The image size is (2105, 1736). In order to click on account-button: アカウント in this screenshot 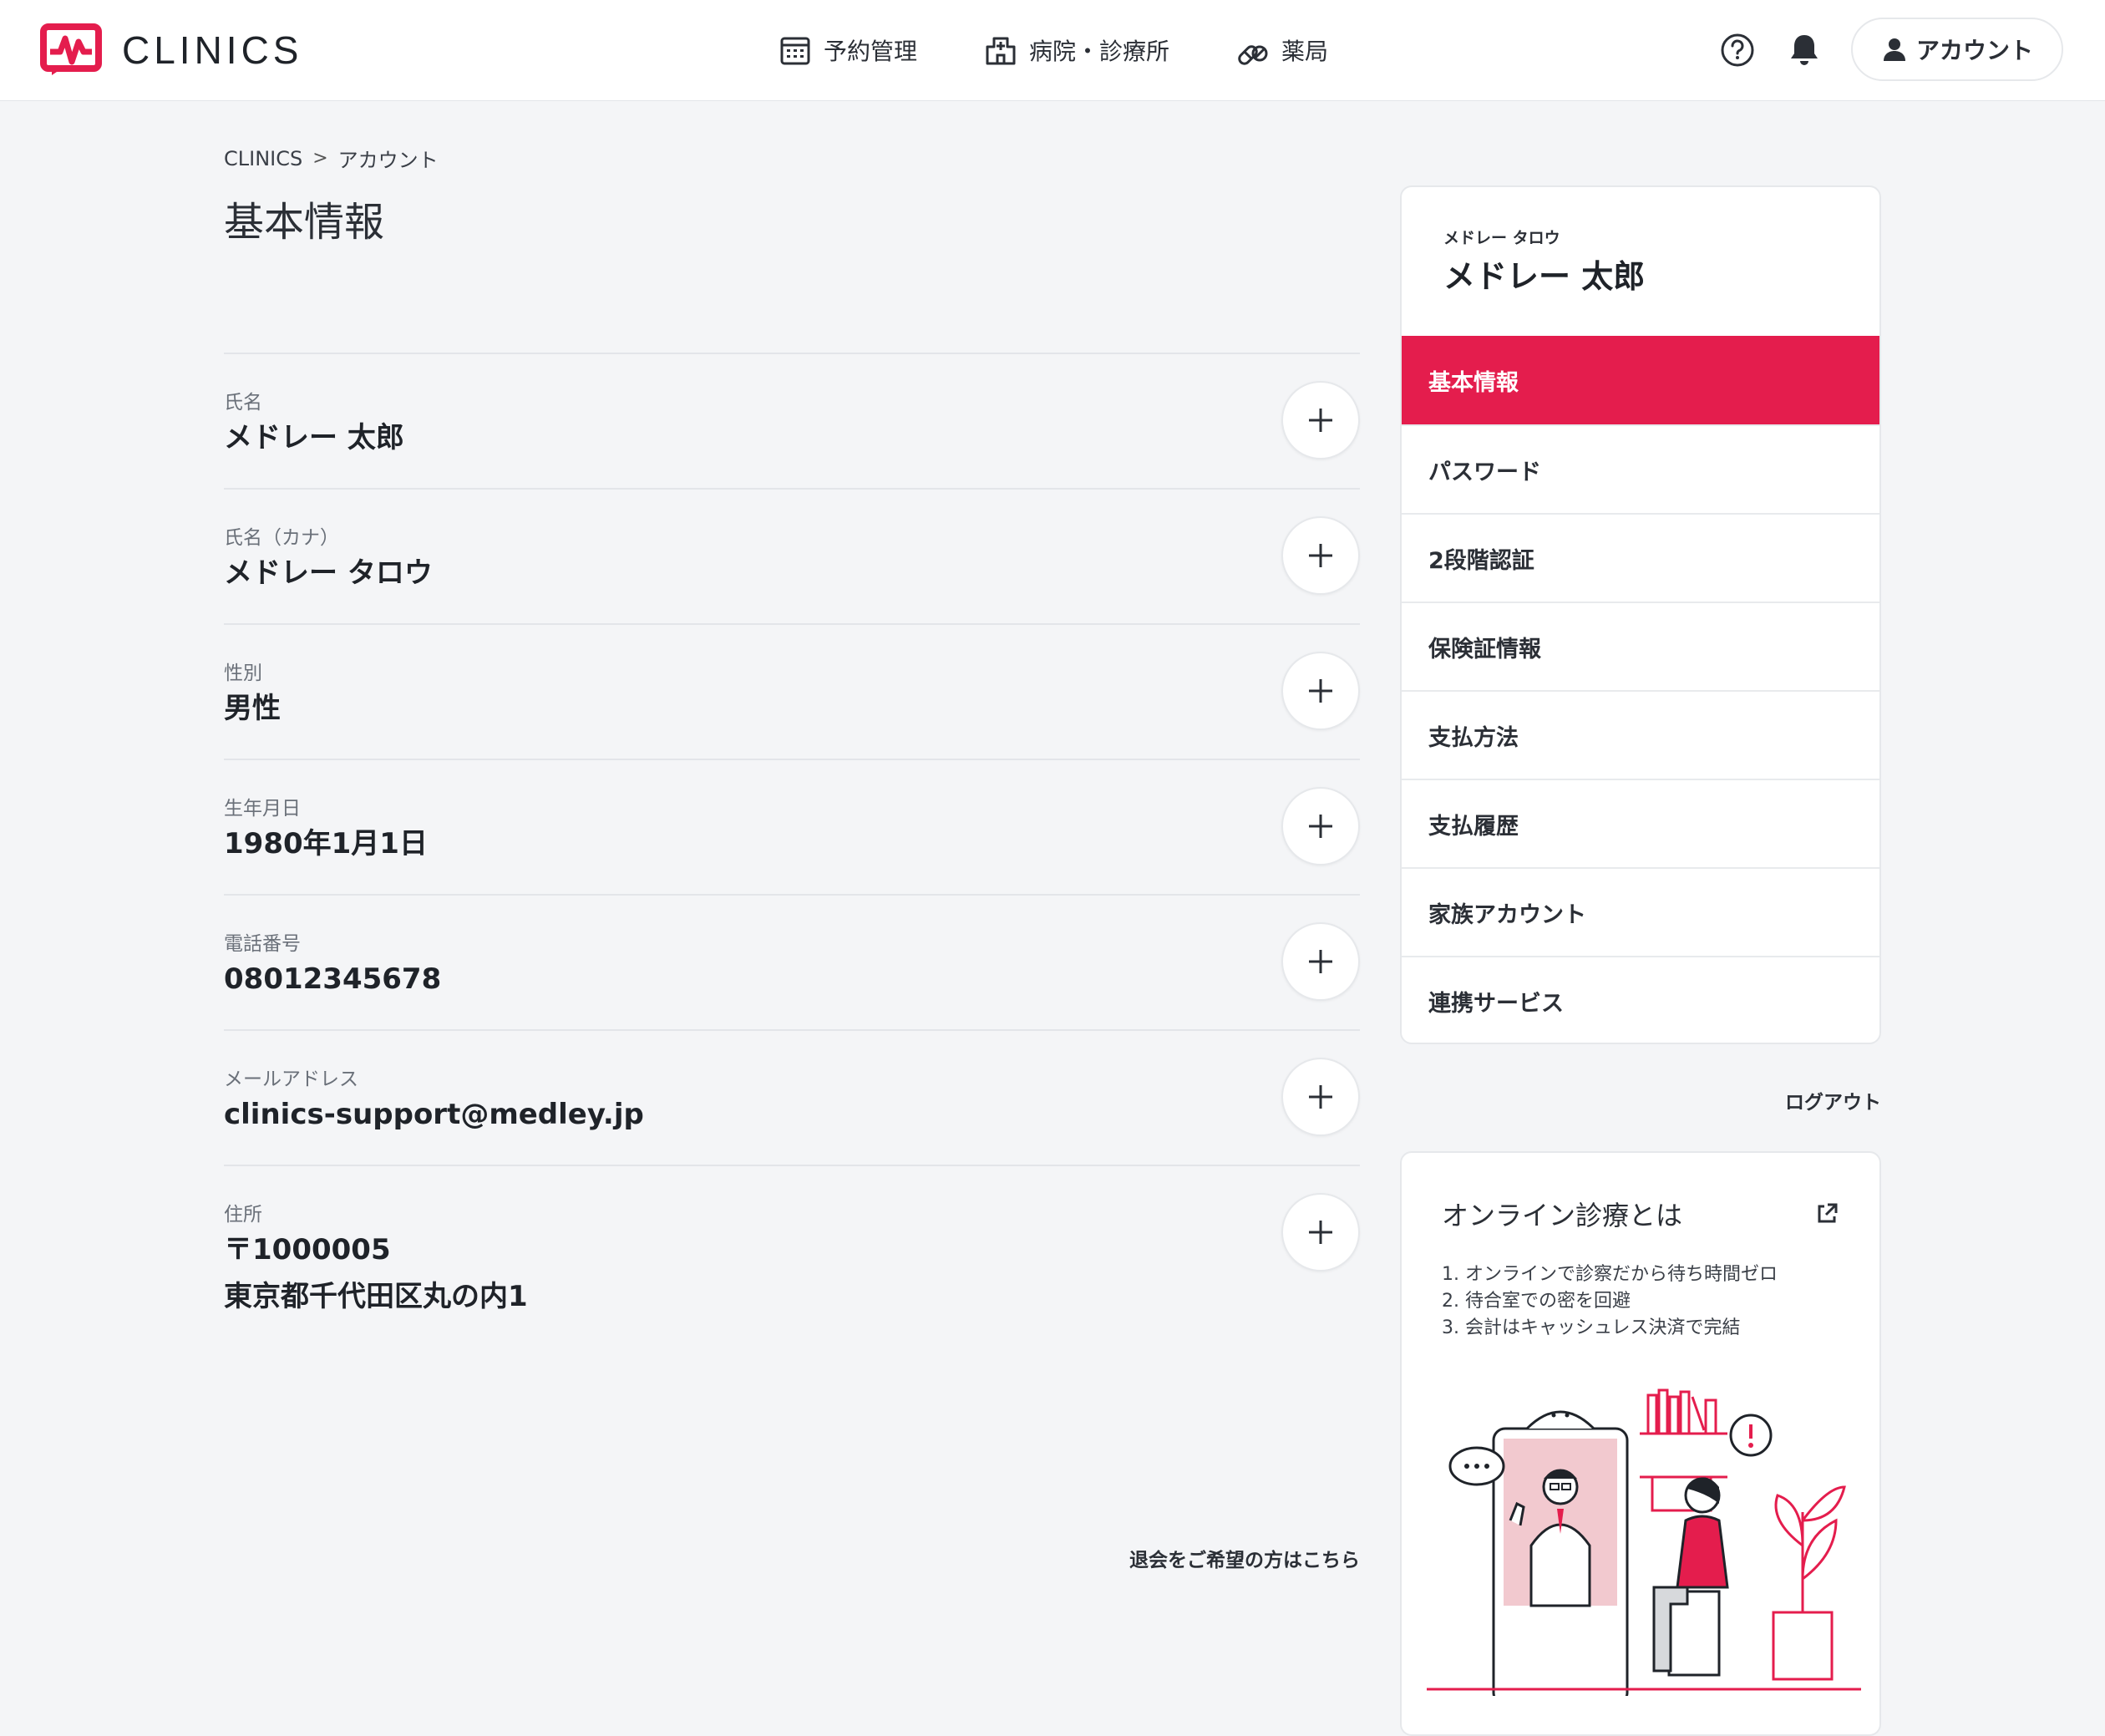, I will do `click(1957, 49)`.